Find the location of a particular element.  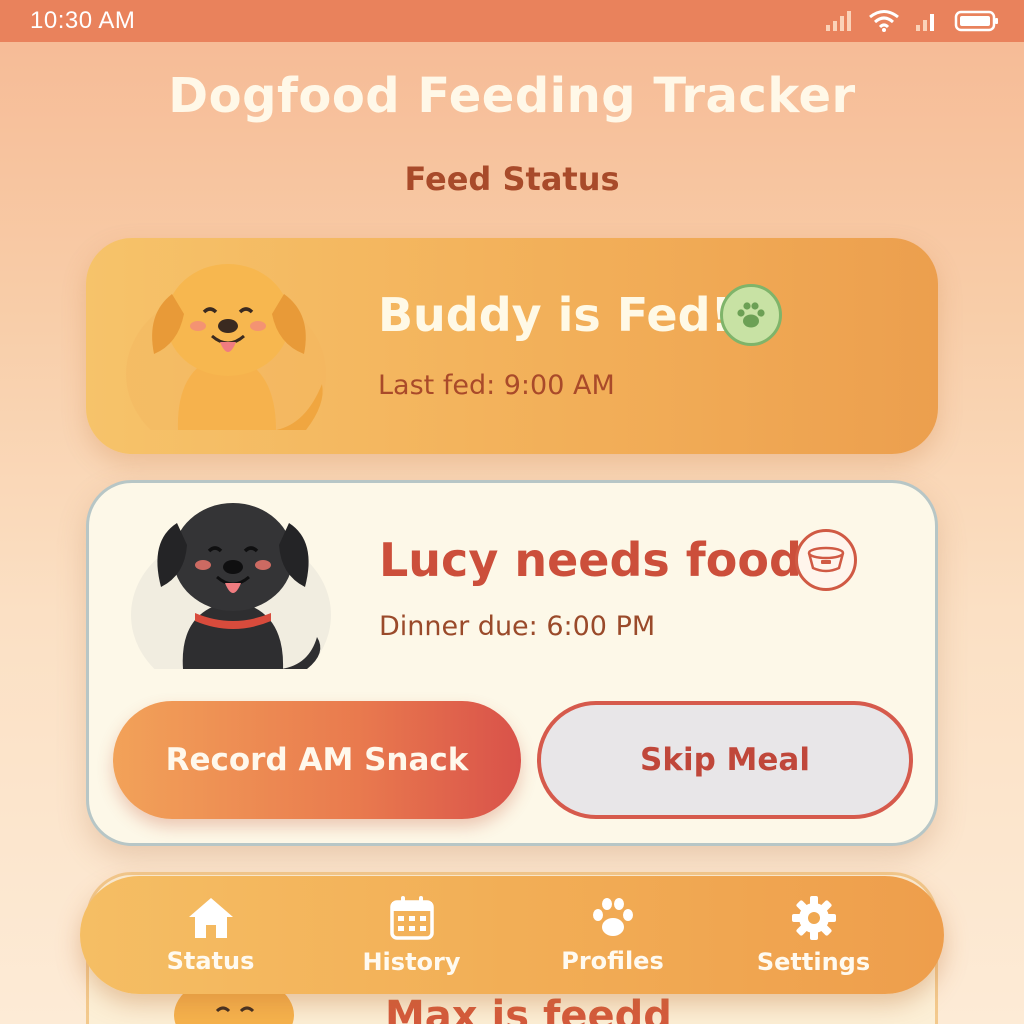

wifi-icon is located at coordinates (884, 21).